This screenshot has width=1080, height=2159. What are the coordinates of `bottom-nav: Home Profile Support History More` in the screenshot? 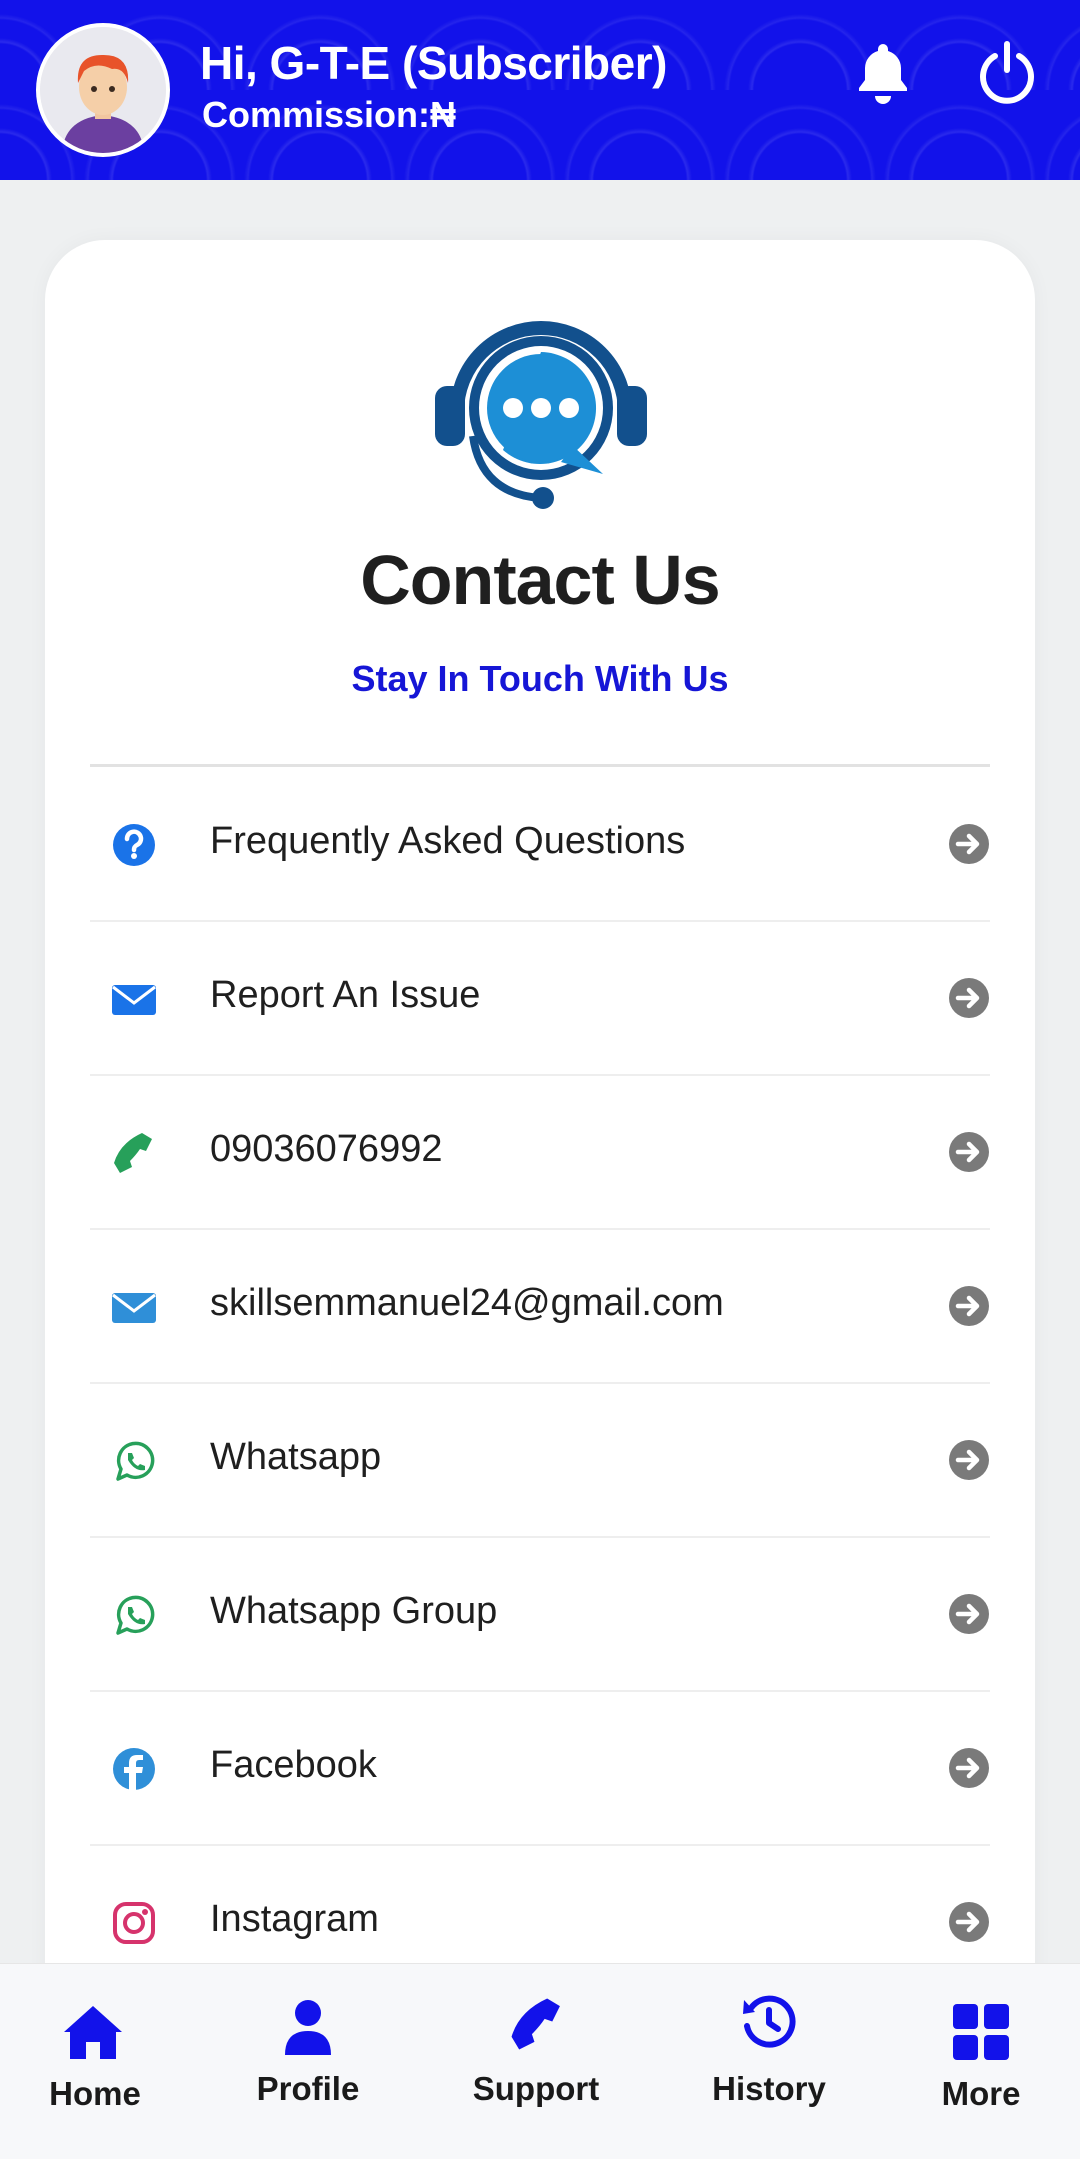 It's located at (540, 2061).